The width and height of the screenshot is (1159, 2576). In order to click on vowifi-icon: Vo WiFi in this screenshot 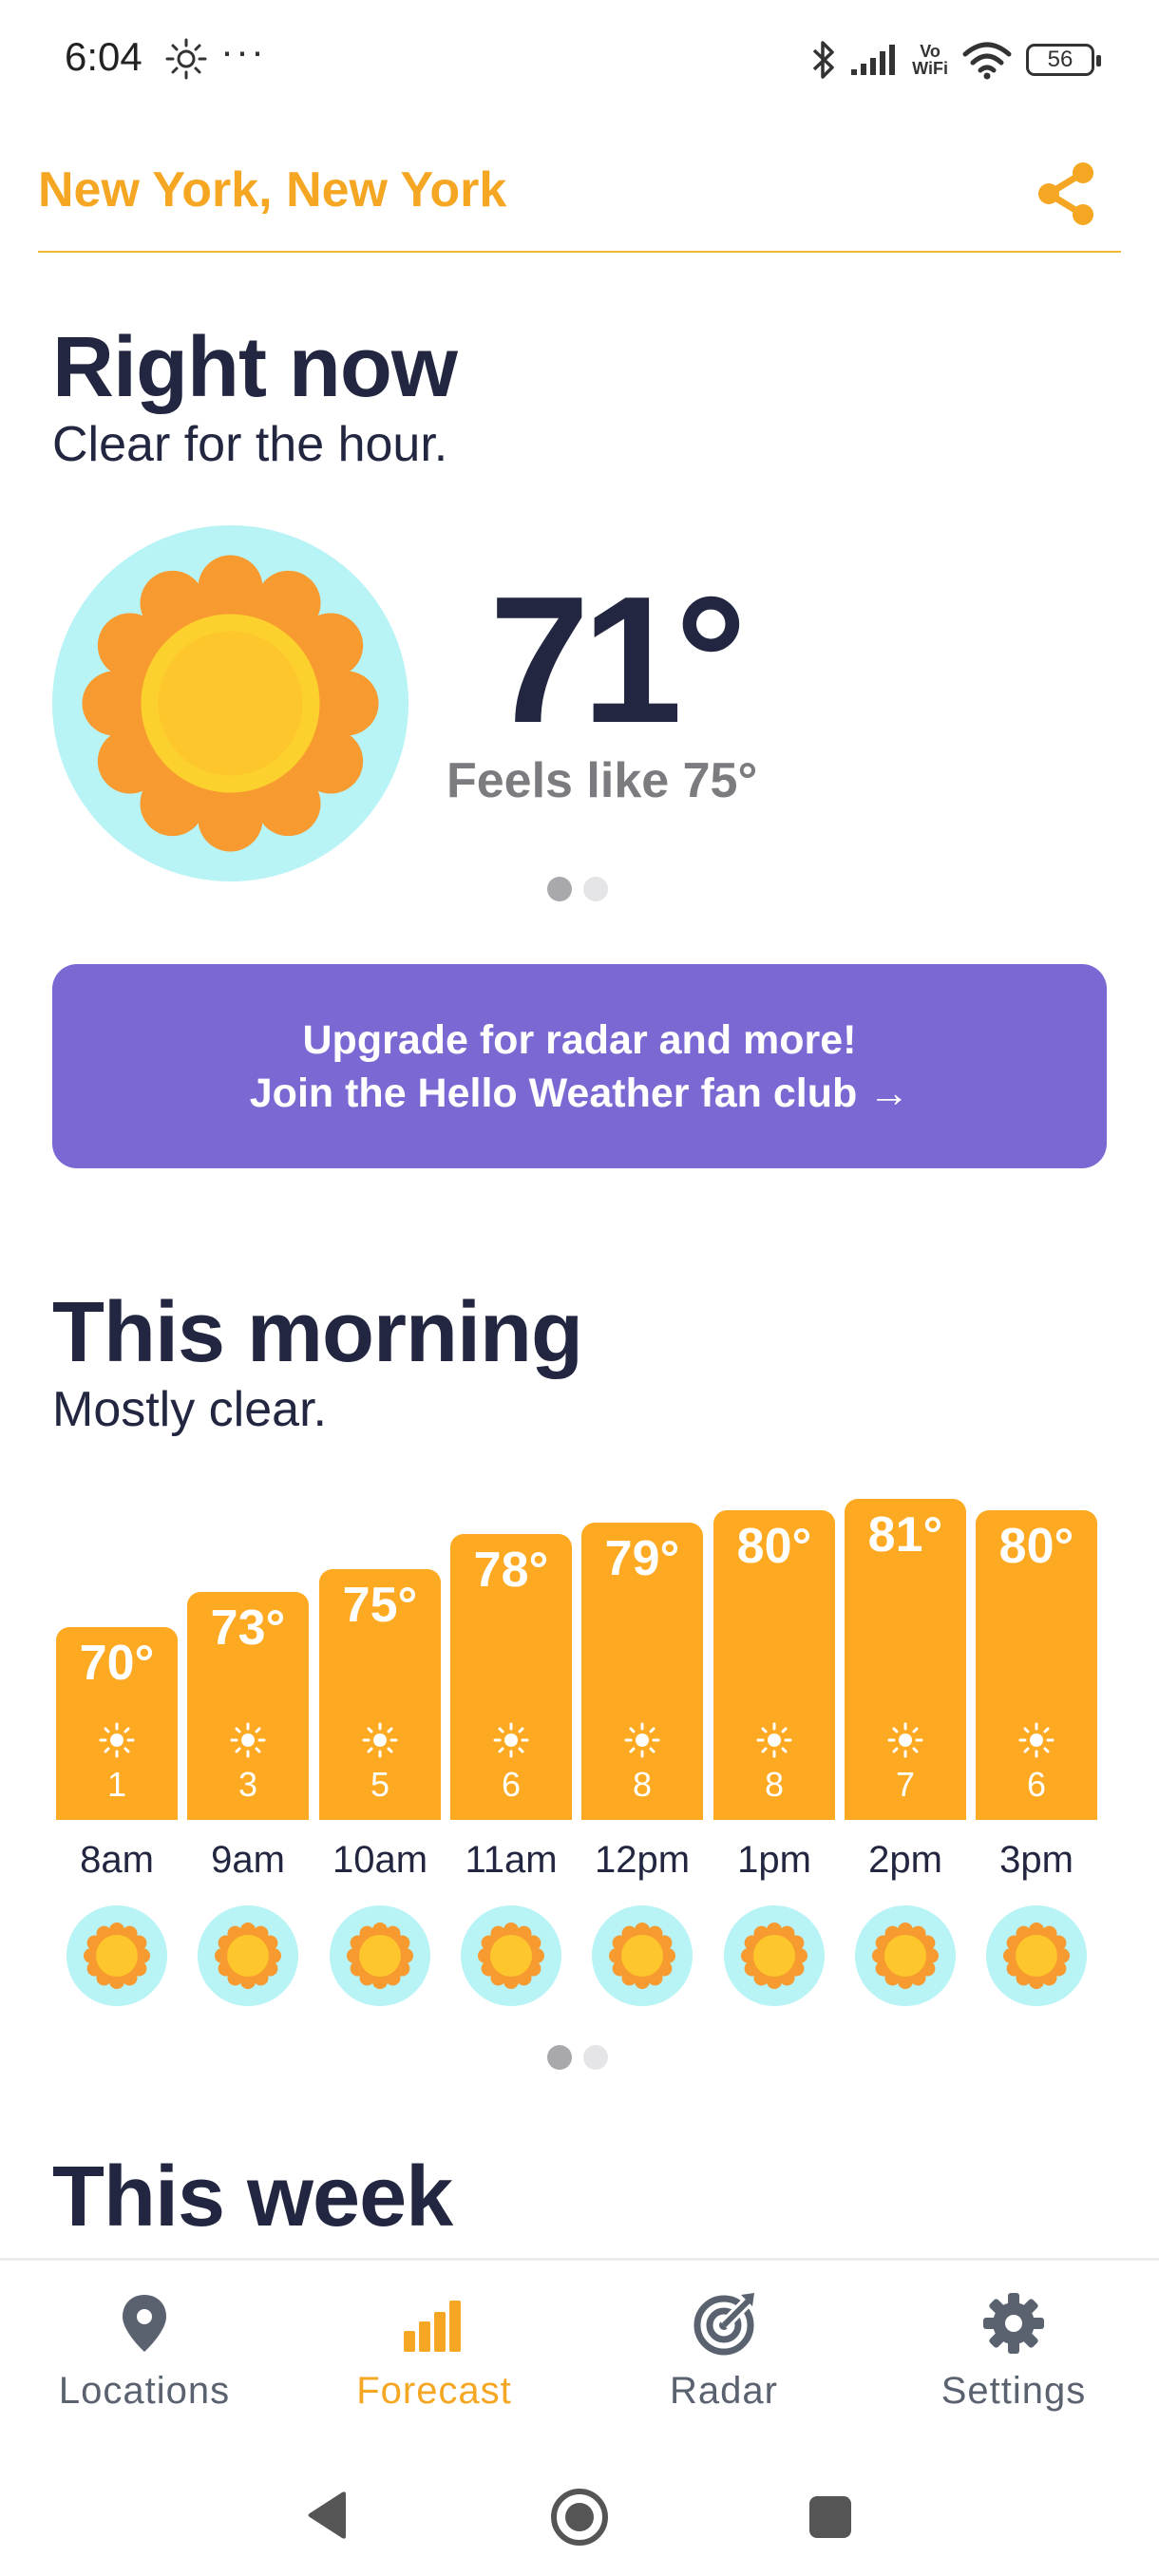, I will do `click(930, 60)`.